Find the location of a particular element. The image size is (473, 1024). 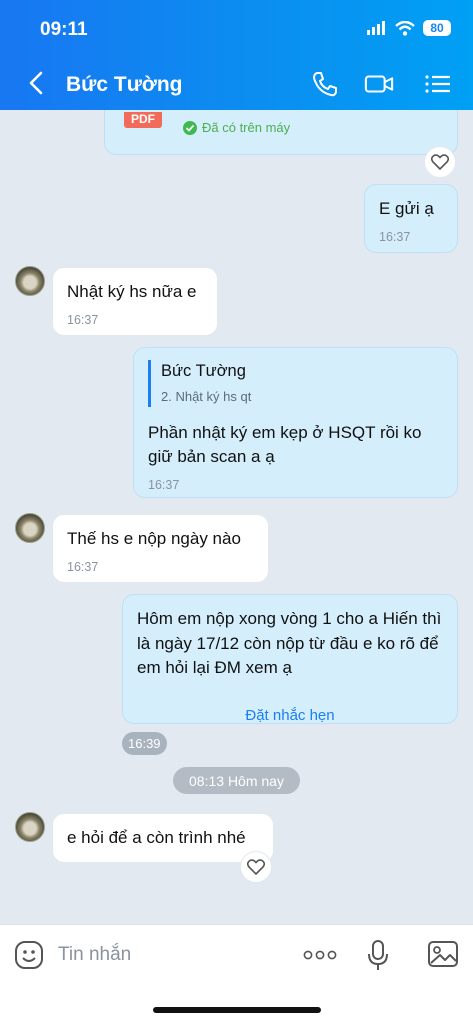

contact-name: Bức Tường is located at coordinates (124, 85).